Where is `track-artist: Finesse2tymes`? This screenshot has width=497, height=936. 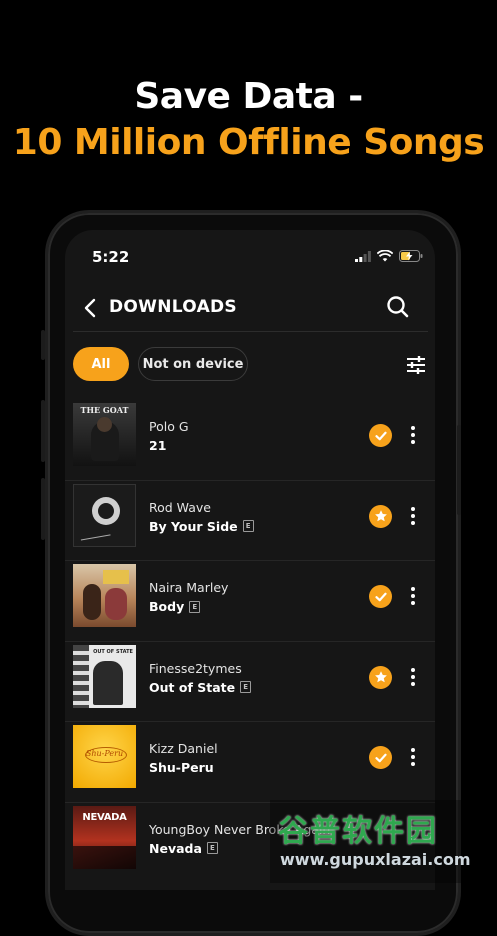 track-artist: Finesse2tymes is located at coordinates (195, 668).